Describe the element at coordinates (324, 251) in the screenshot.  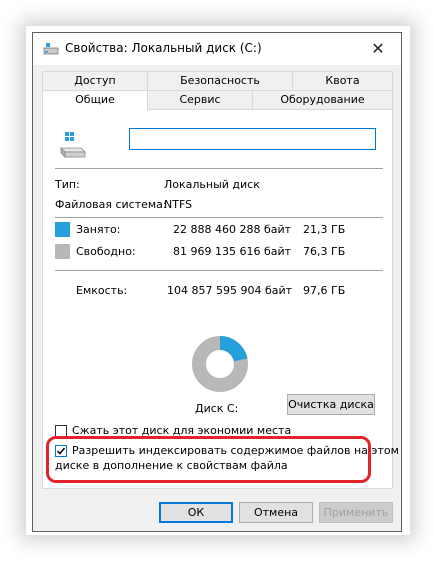
I see `free-gb: 76,3 ГБ` at that location.